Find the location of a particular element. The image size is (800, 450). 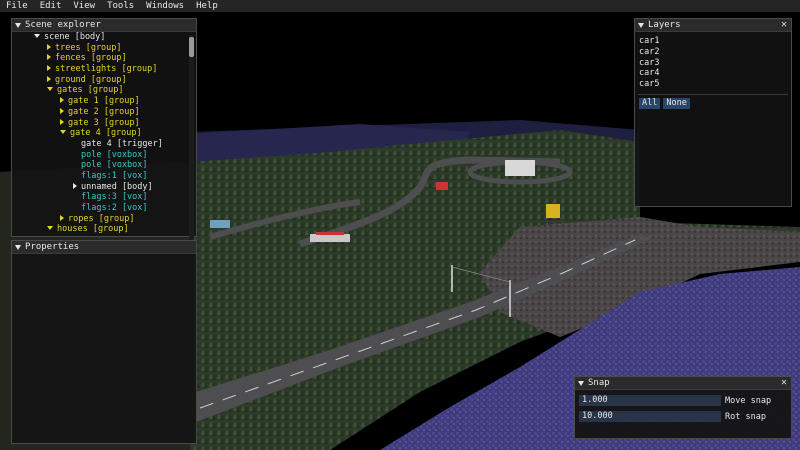

layers-list: car1 car2 car3 car4 car5 is located at coordinates (713, 63).